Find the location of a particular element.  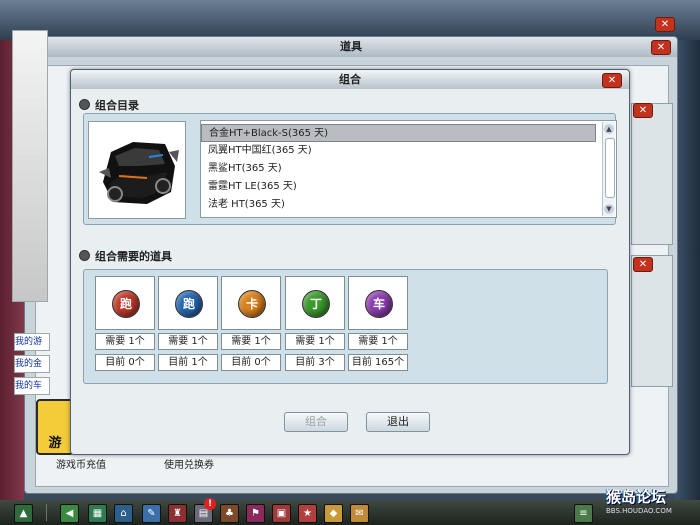

flag-icon: ⚑ is located at coordinates (255, 513).